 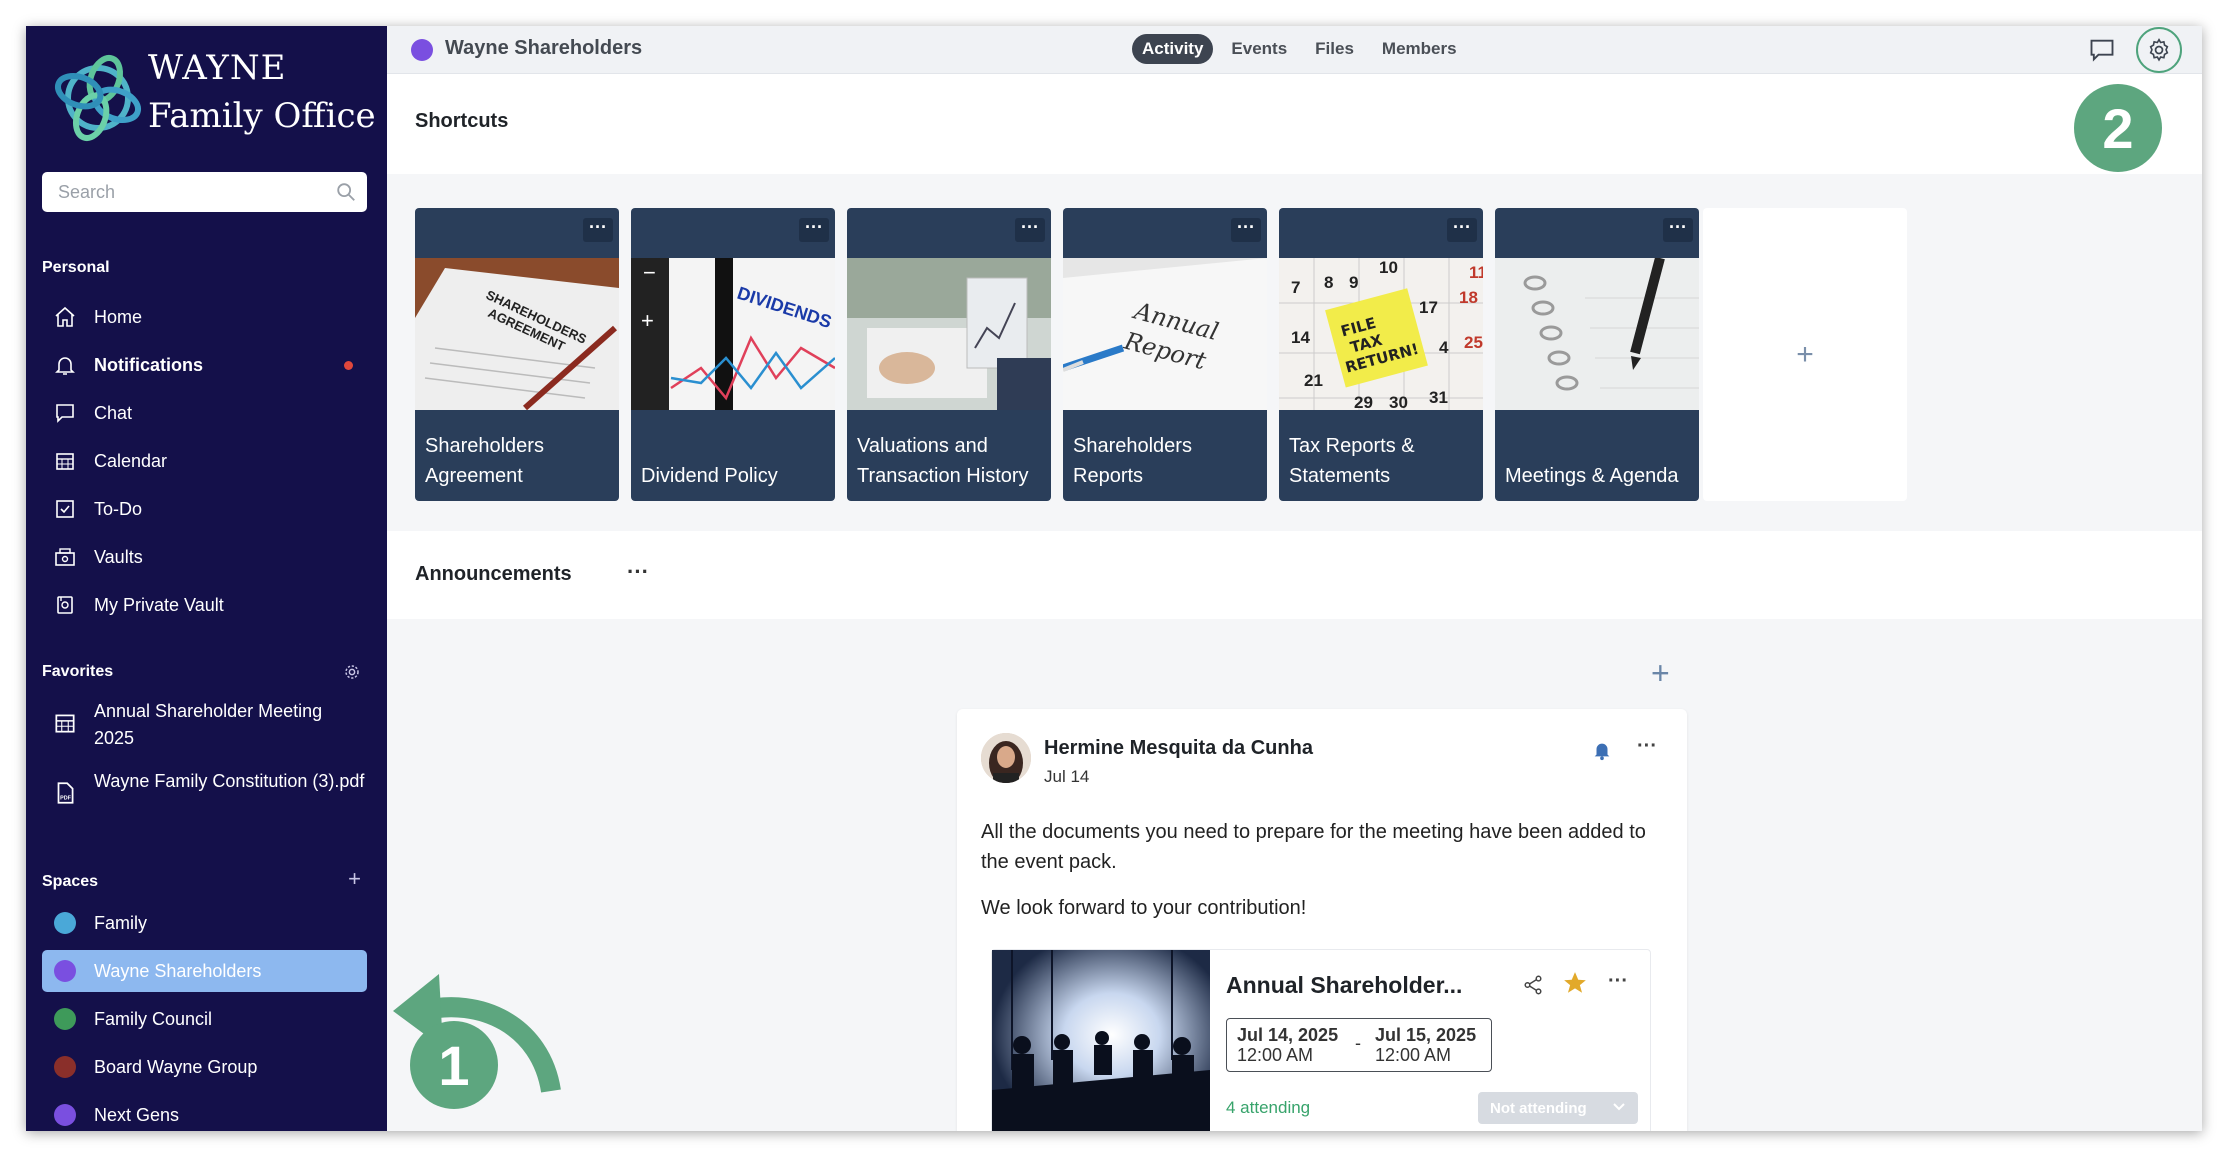 I want to click on gear-icon, so click(x=2159, y=50).